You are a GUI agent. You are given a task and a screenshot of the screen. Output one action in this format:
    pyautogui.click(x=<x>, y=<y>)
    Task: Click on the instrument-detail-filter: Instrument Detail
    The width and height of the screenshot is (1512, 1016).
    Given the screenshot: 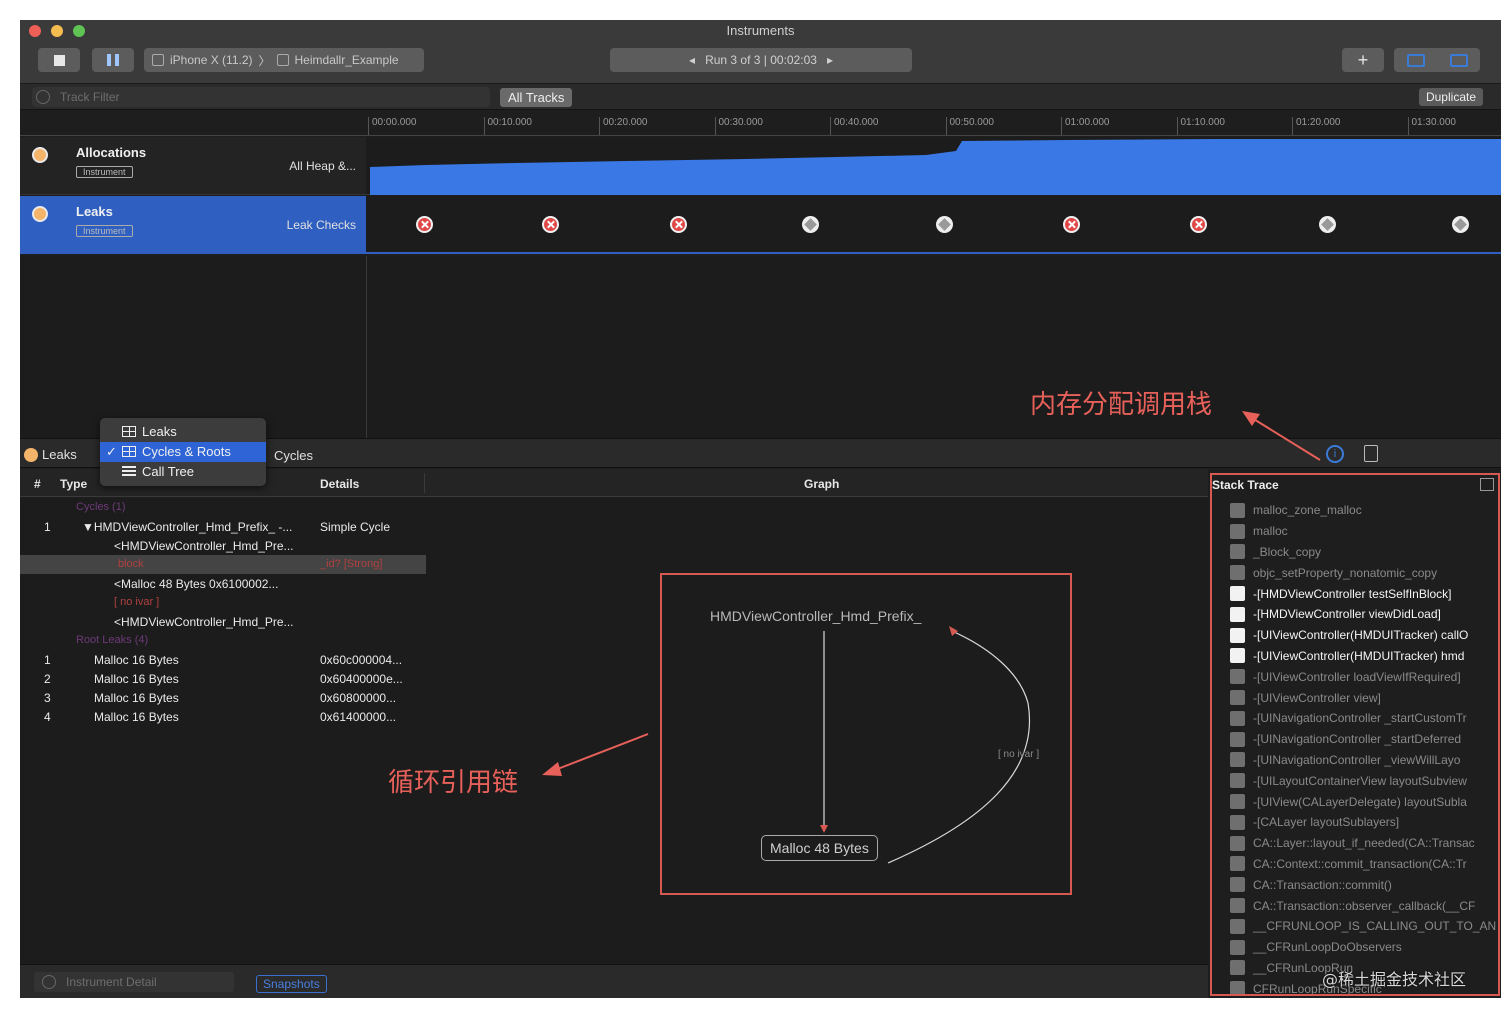 What is the action you would take?
    pyautogui.click(x=134, y=982)
    